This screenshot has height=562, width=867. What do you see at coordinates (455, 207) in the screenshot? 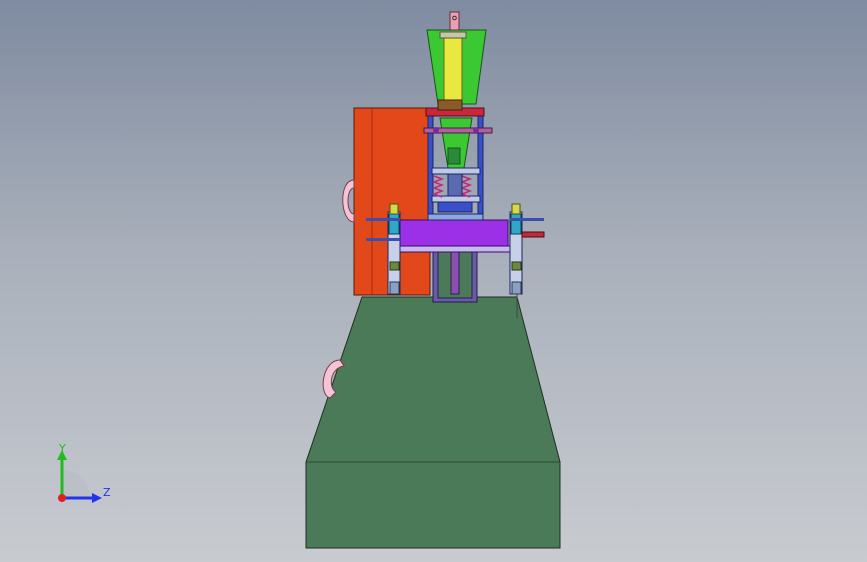
I see `punch-block` at bounding box center [455, 207].